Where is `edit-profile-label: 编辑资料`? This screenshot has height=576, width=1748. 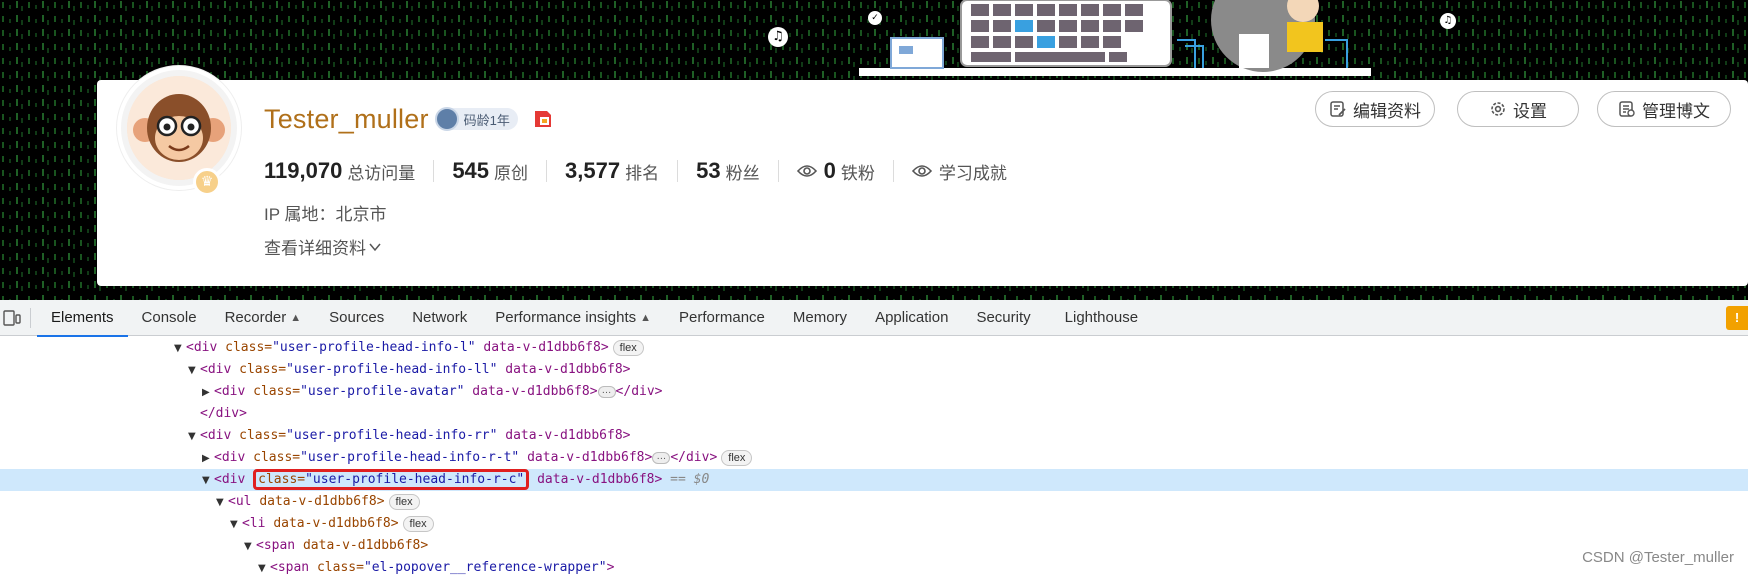
edit-profile-label: 编辑资料 is located at coordinates (1387, 111).